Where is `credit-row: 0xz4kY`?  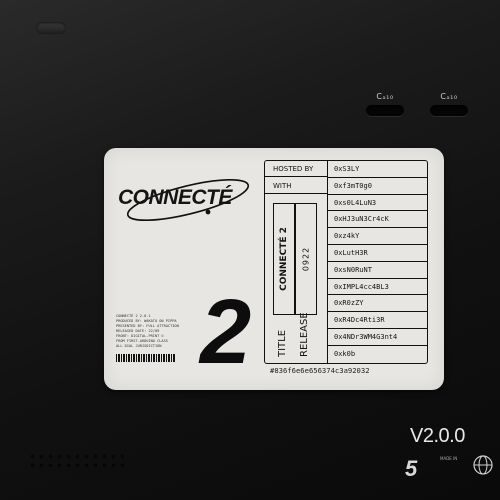 credit-row: 0xz4kY is located at coordinates (377, 236).